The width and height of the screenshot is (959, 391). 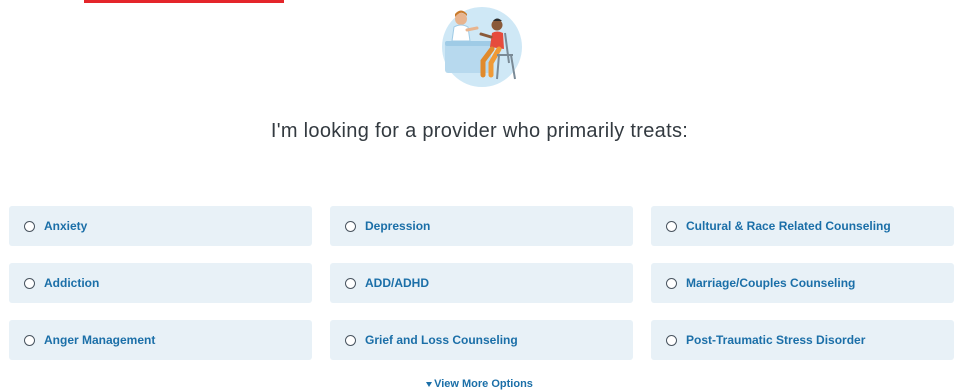 What do you see at coordinates (483, 384) in the screenshot?
I see `view-more-label: View More Options` at bounding box center [483, 384].